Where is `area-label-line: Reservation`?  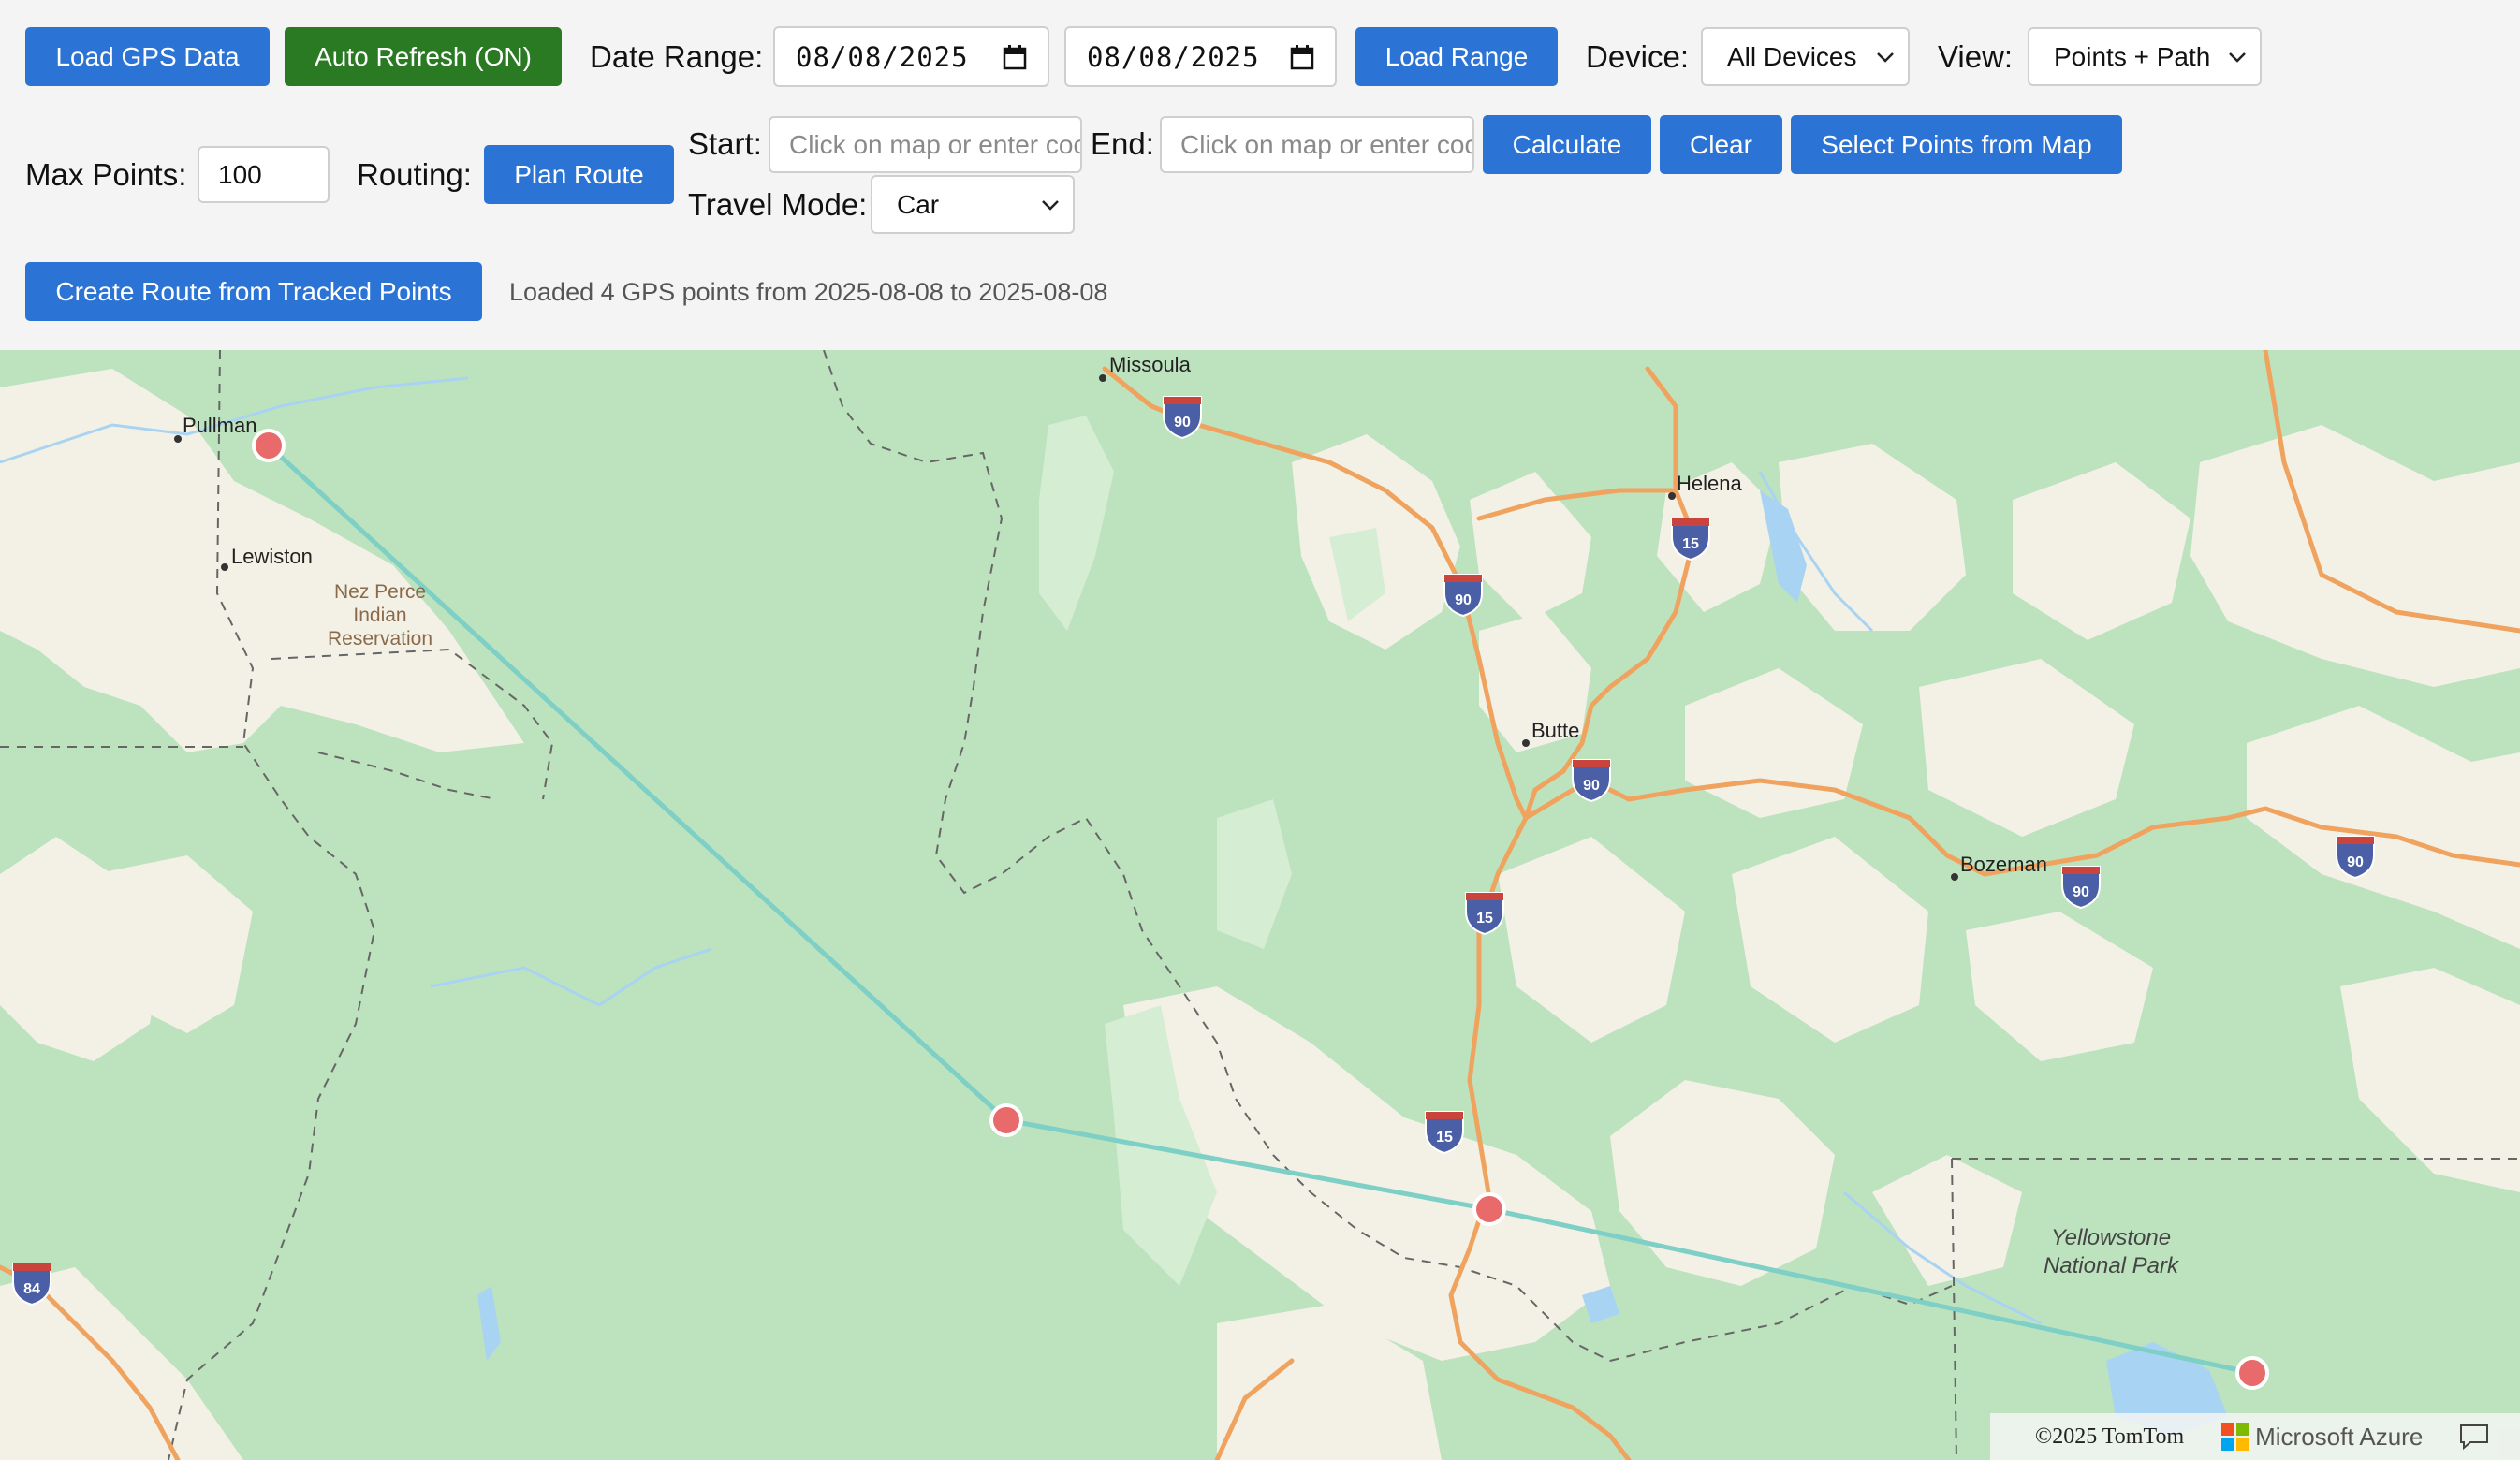 area-label-line: Reservation is located at coordinates (380, 639).